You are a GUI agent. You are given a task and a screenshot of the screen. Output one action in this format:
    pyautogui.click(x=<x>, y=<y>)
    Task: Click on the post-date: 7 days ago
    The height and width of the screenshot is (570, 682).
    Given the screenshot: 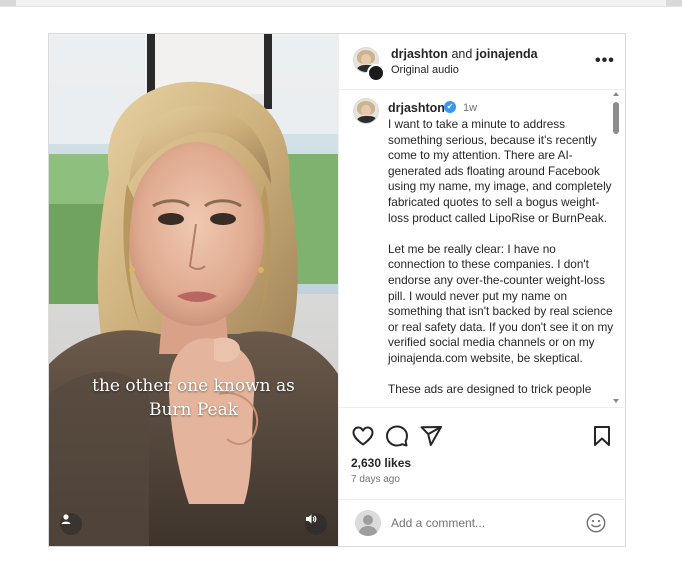 What is the action you would take?
    pyautogui.click(x=375, y=479)
    